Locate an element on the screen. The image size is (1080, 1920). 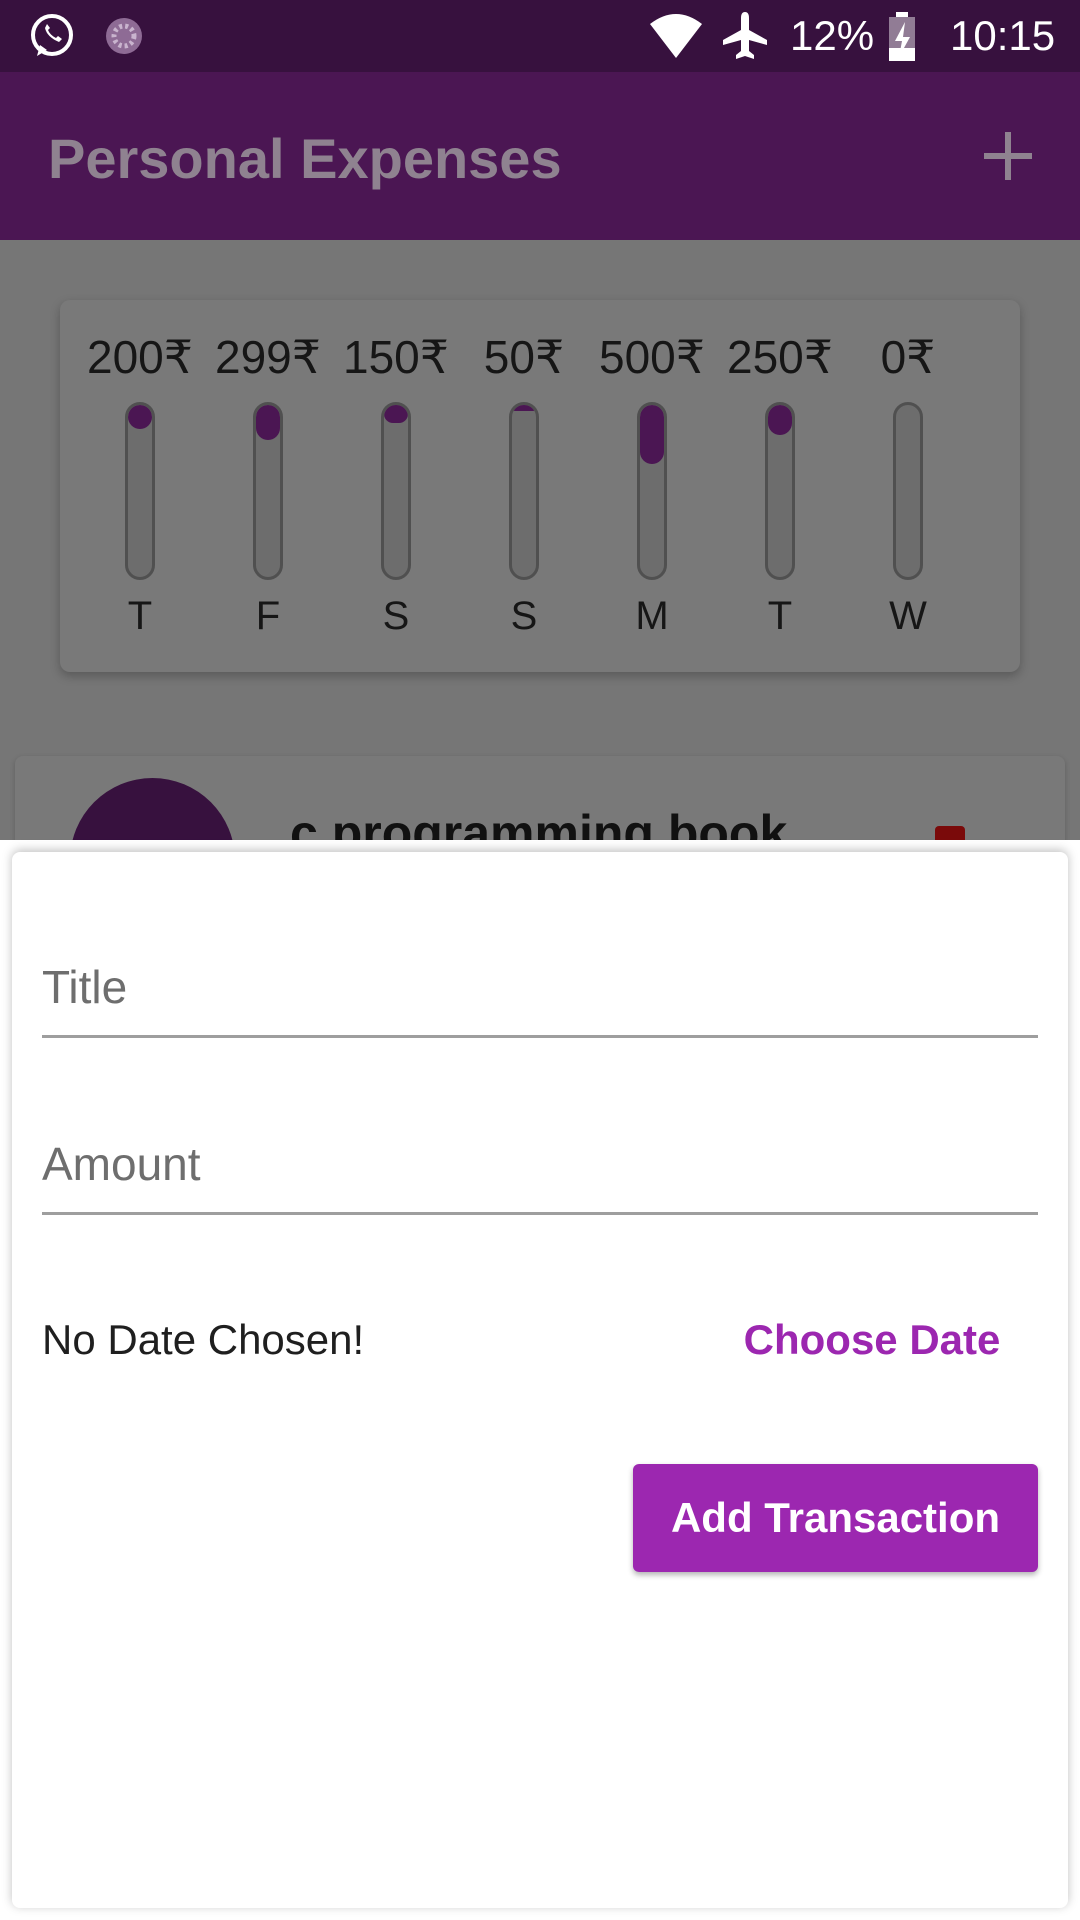
battery-charging-icon is located at coordinates (902, 36).